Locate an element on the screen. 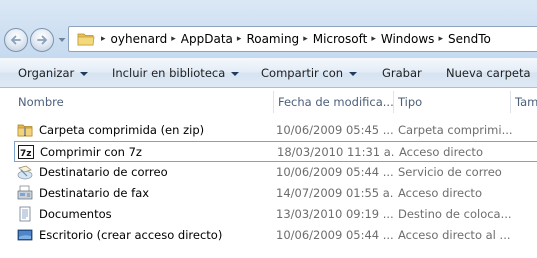 The height and width of the screenshot is (258, 537). forward-button is located at coordinates (42, 40).